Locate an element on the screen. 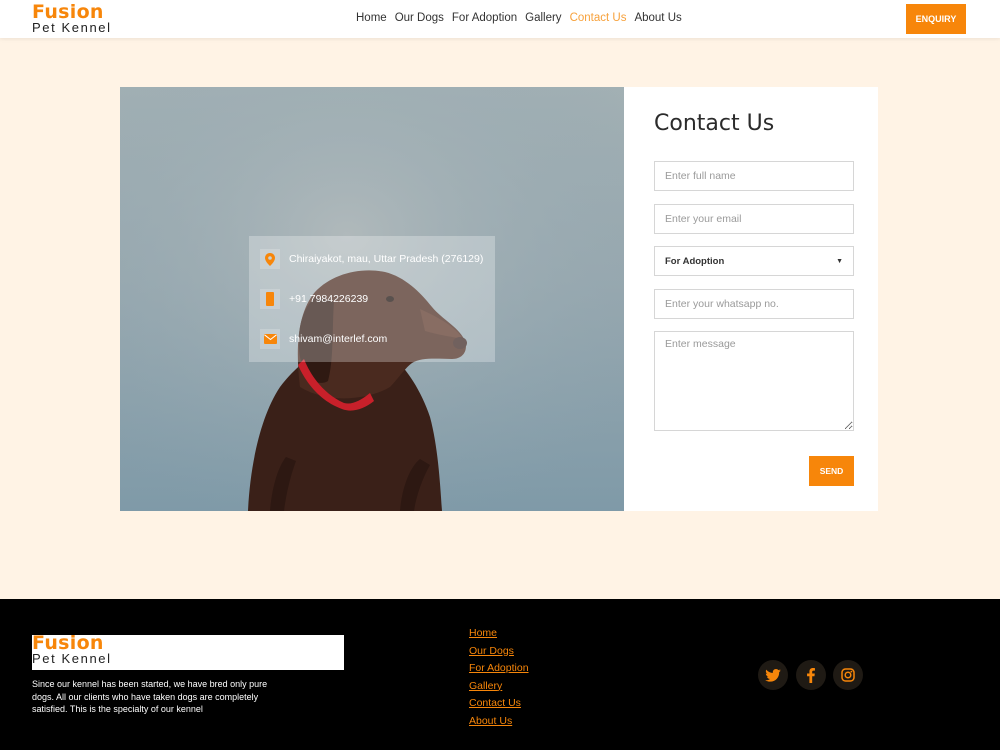 The height and width of the screenshot is (750, 1000). contact-email-row: shivam@interlef.com is located at coordinates (323, 339).